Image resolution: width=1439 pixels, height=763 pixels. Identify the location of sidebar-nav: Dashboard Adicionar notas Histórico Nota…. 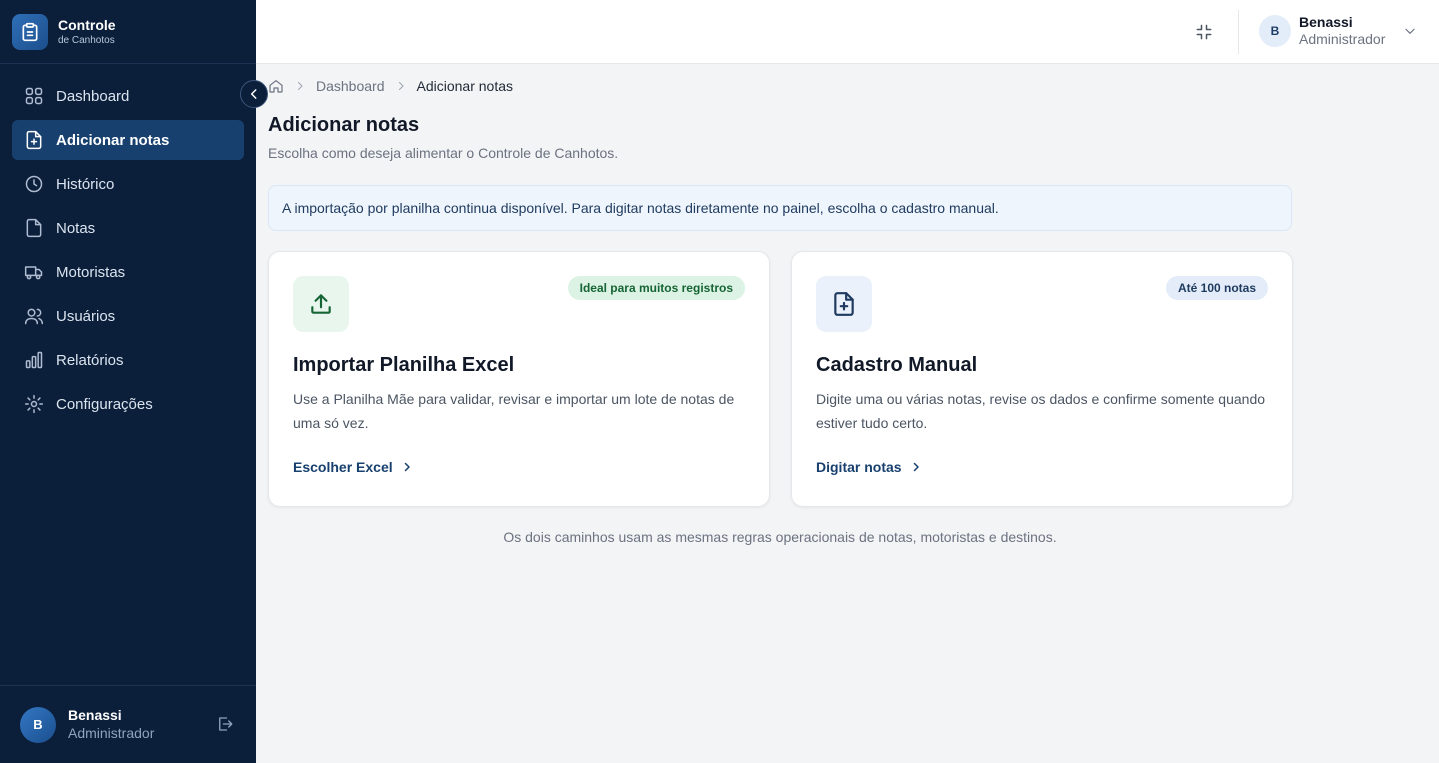
(128, 244).